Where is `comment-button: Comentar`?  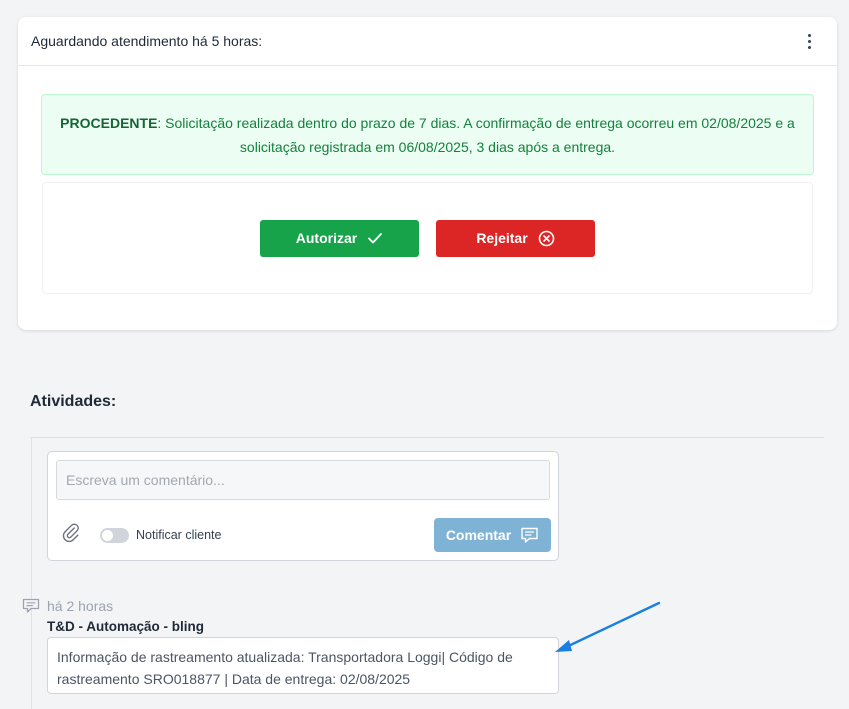
comment-button: Comentar is located at coordinates (492, 535).